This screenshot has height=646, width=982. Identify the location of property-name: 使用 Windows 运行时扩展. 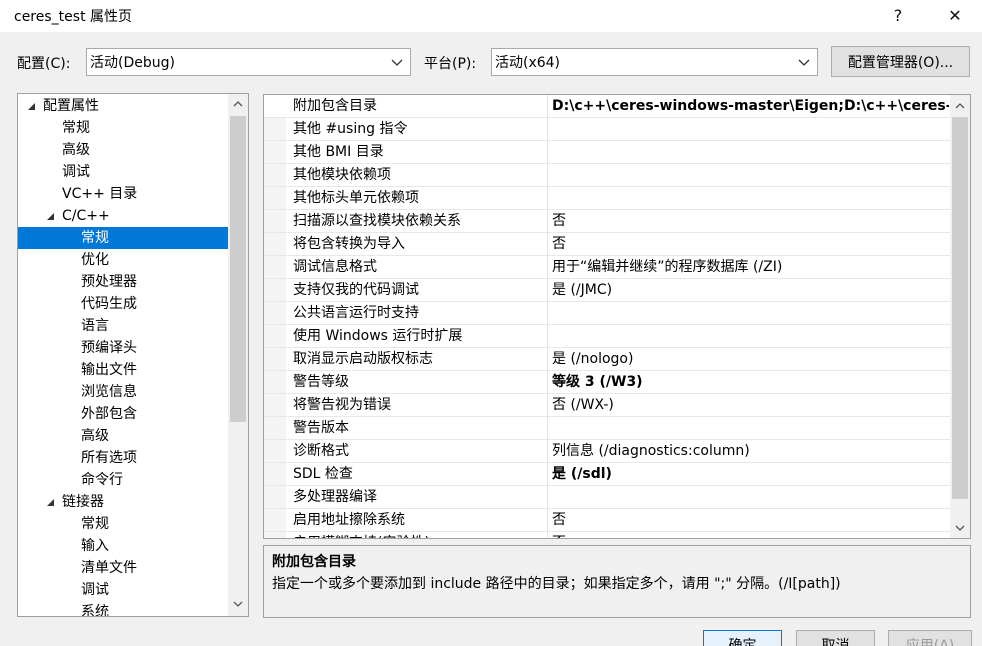
(378, 336).